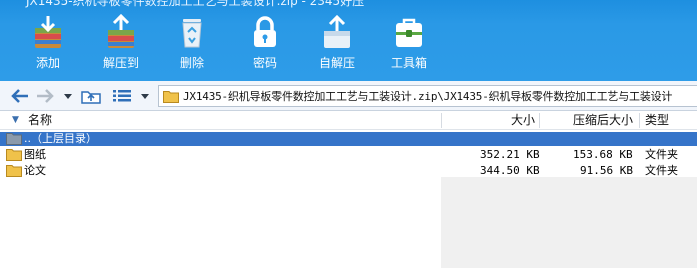  I want to click on file-name: 论文, so click(35, 170).